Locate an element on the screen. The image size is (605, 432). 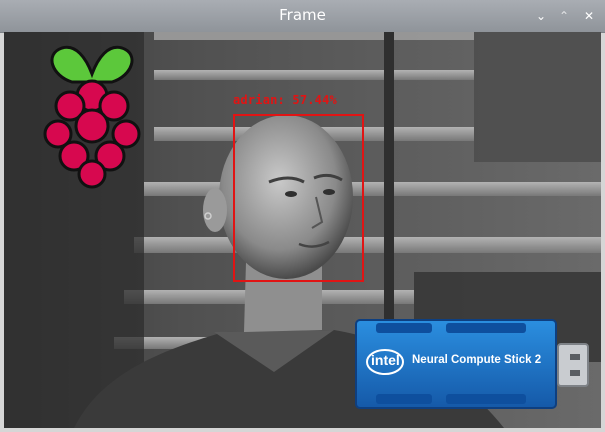
detection-label: adrian: 57.44% is located at coordinates (285, 100).